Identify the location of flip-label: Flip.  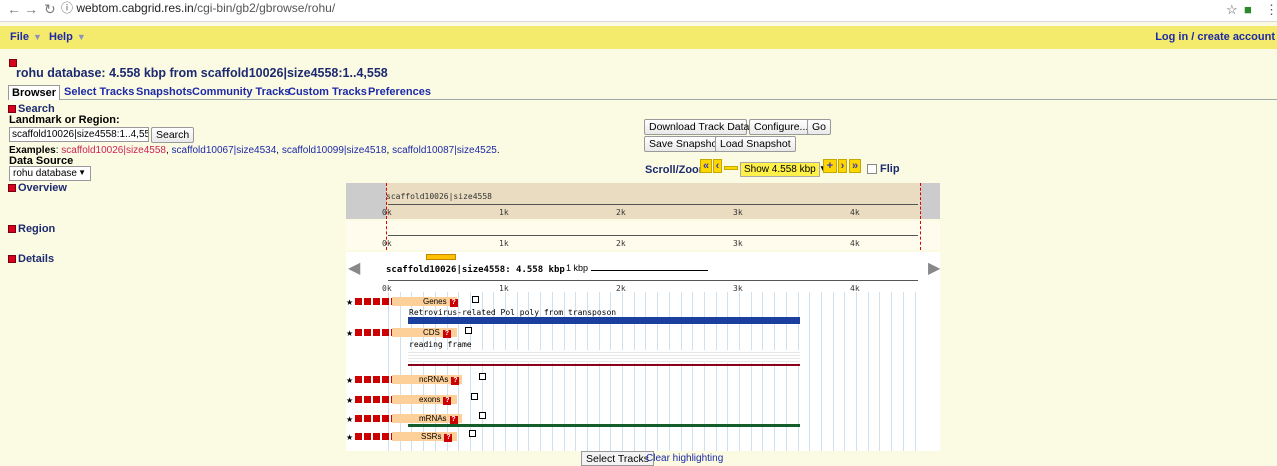
(890, 169).